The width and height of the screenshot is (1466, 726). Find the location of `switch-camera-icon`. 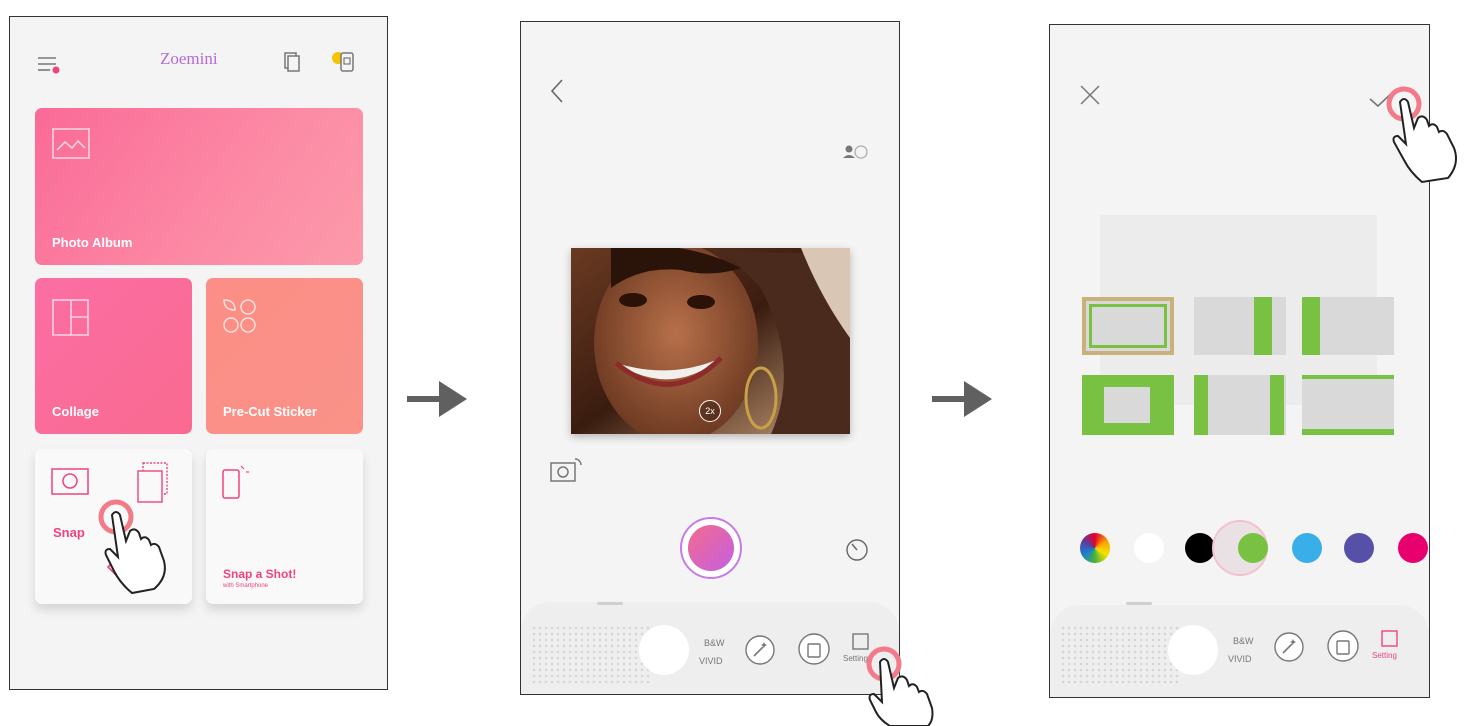

switch-camera-icon is located at coordinates (567, 470).